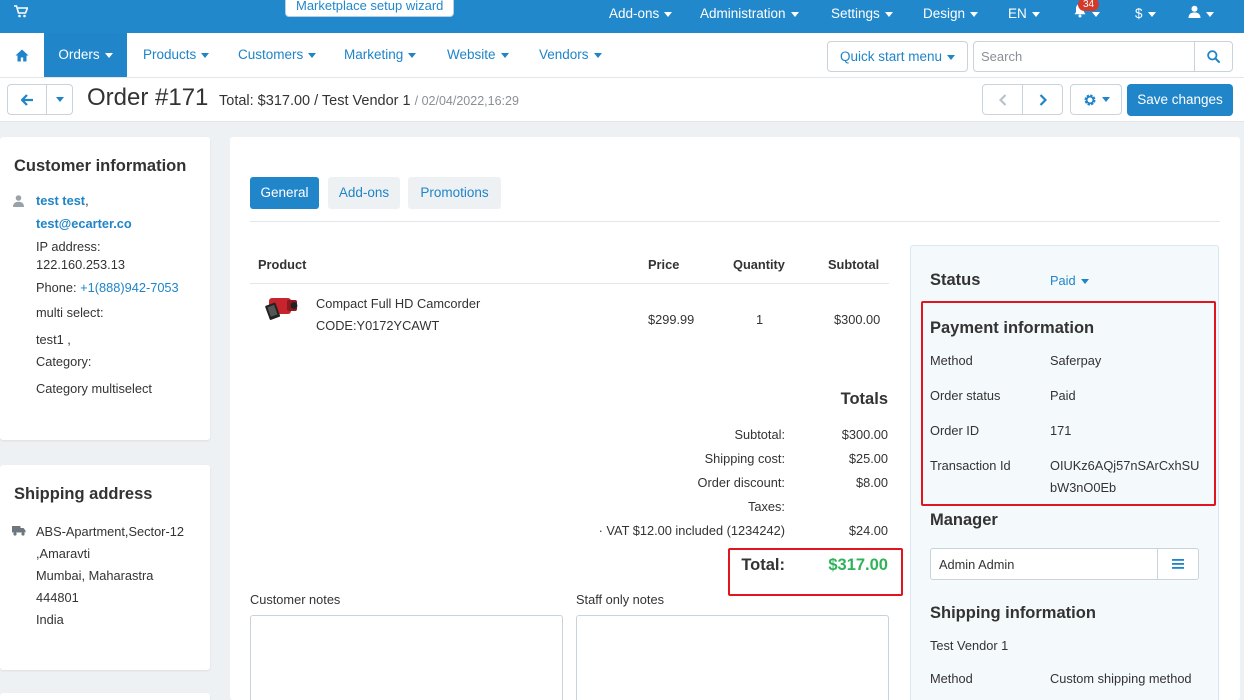 The height and width of the screenshot is (700, 1244). What do you see at coordinates (63, 553) in the screenshot?
I see `address-line-2: ,Amaravti` at bounding box center [63, 553].